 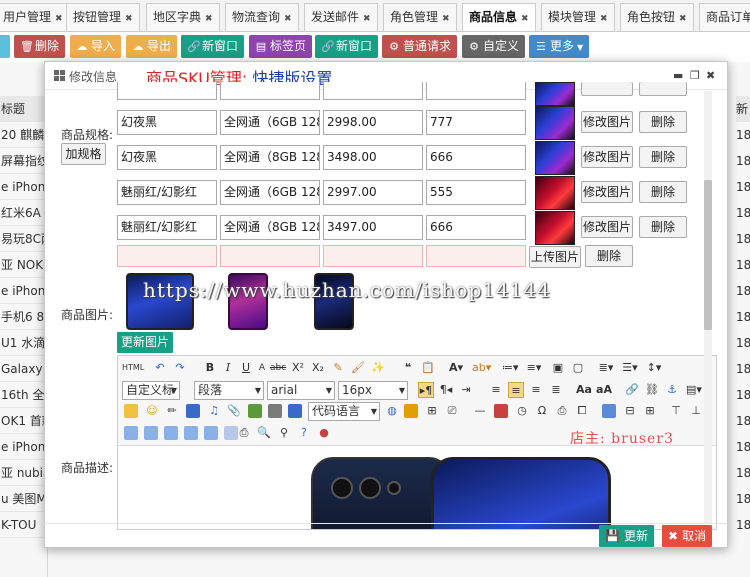 What do you see at coordinates (262, 17) in the screenshot?
I see `tab-logistics: 物流查询 ✖` at bounding box center [262, 17].